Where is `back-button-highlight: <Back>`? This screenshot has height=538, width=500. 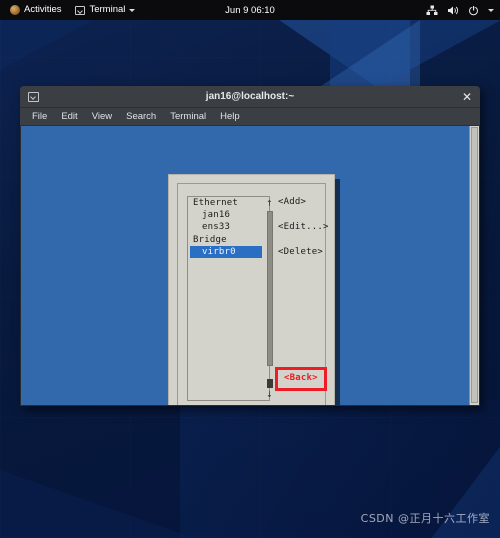
back-button-highlight: <Back> is located at coordinates (301, 379).